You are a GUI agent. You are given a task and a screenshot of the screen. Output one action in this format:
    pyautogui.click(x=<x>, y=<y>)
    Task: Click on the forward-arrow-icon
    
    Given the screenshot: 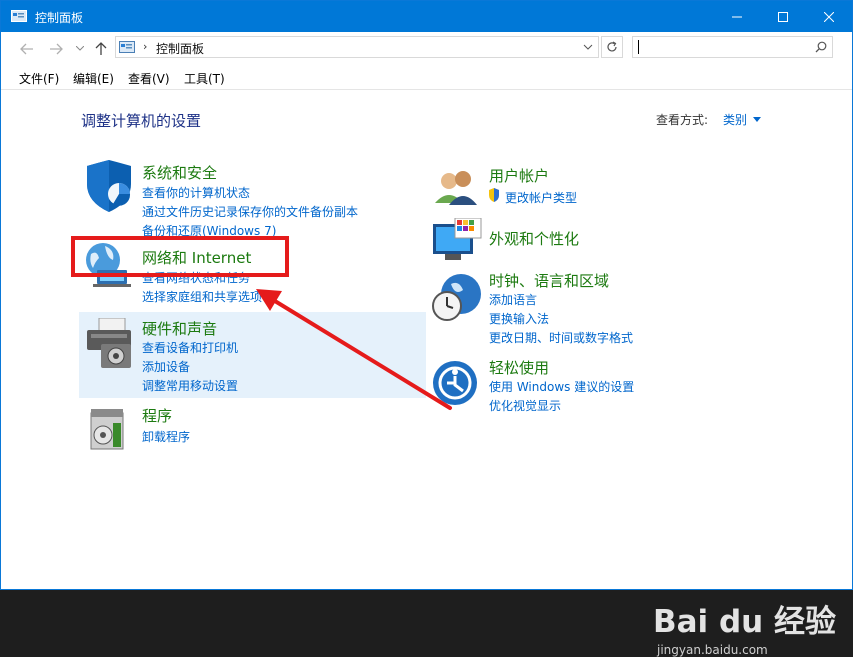 What is the action you would take?
    pyautogui.click(x=56, y=49)
    